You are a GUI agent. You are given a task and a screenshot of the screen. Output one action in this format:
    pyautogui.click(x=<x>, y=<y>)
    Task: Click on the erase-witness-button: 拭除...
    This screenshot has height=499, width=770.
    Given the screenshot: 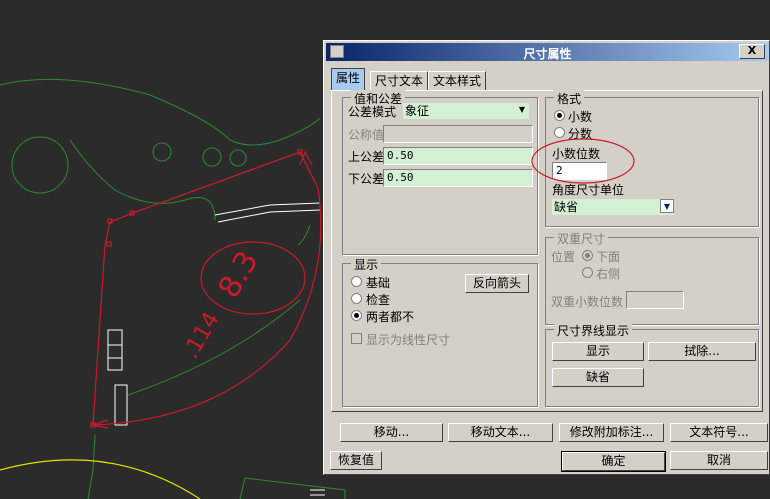 What is the action you would take?
    pyautogui.click(x=702, y=351)
    